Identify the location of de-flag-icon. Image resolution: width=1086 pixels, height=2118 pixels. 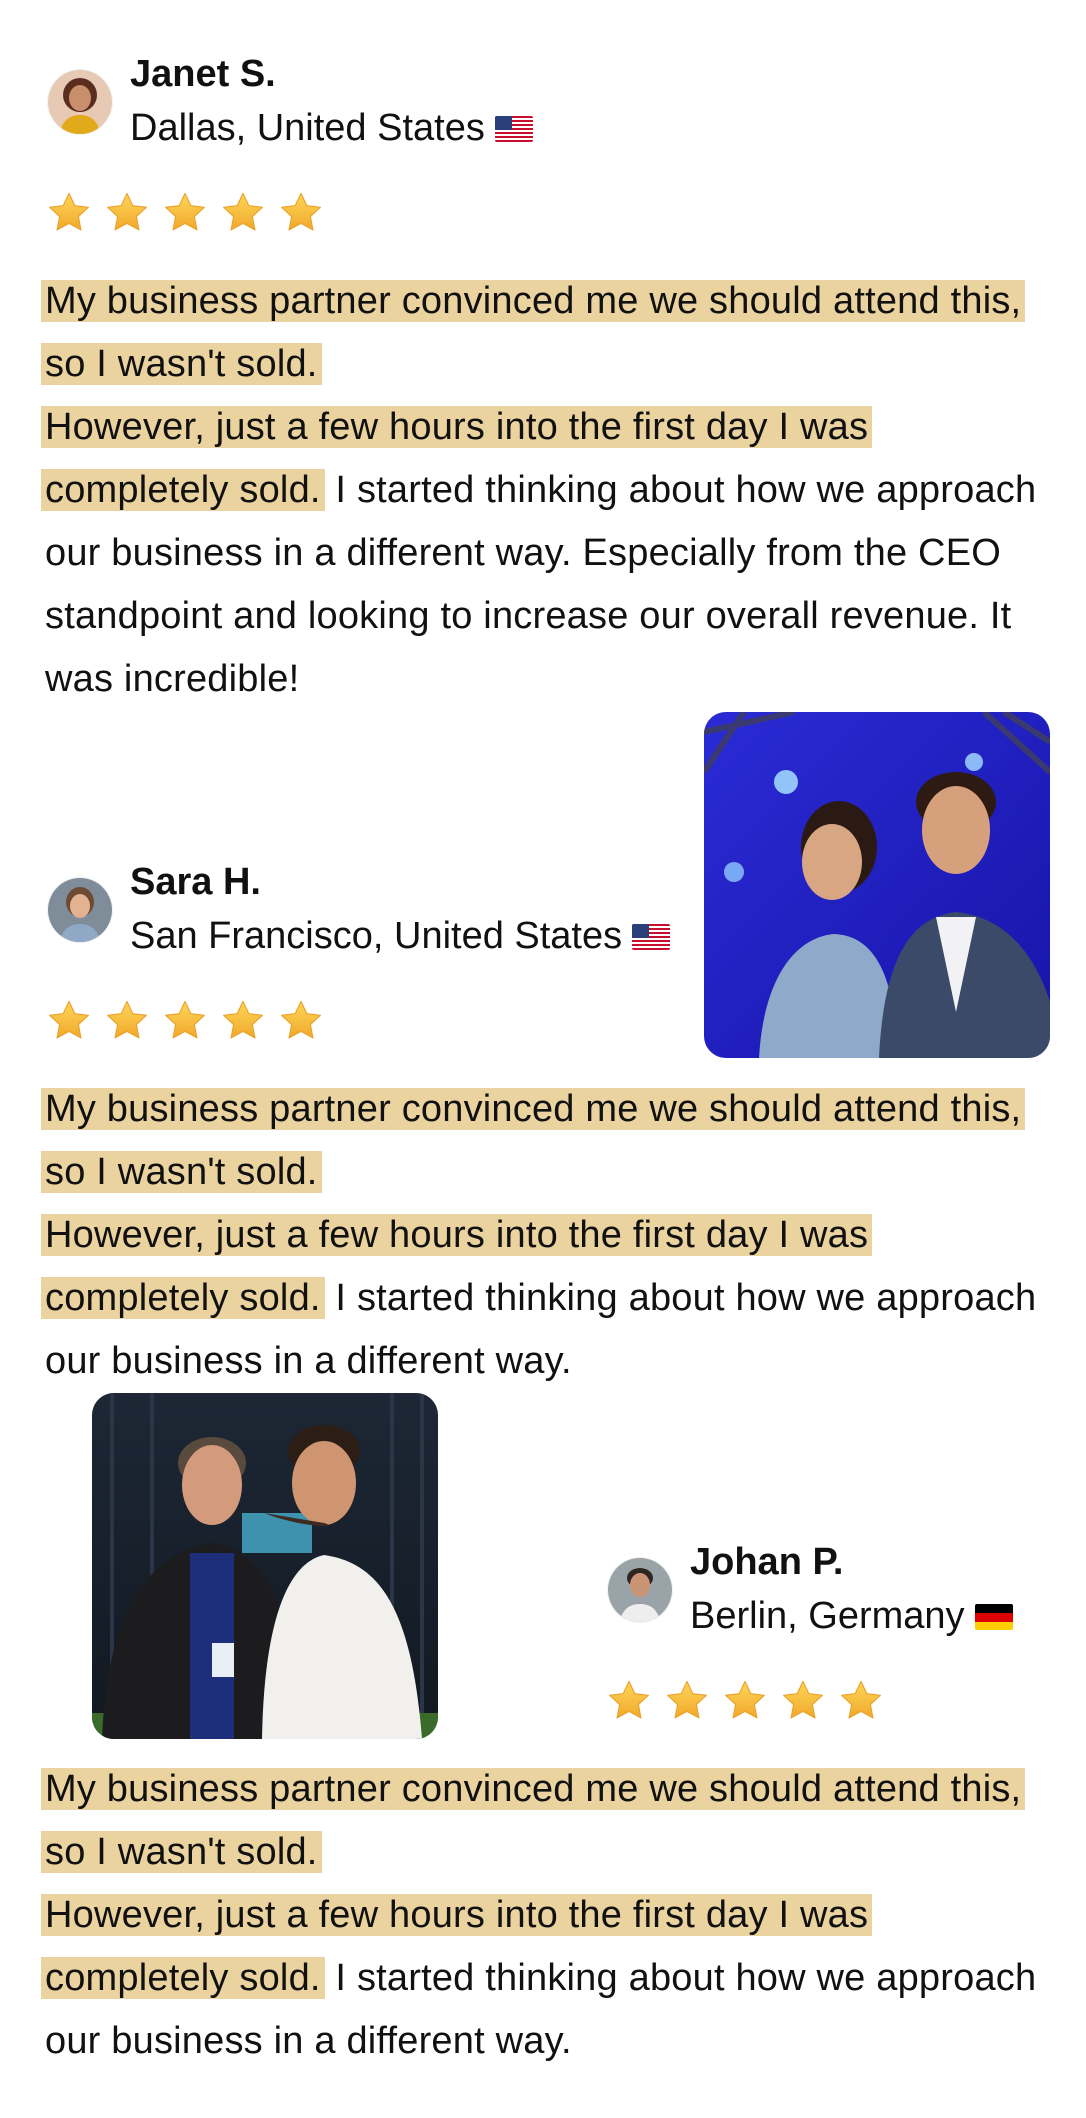
(993, 1617).